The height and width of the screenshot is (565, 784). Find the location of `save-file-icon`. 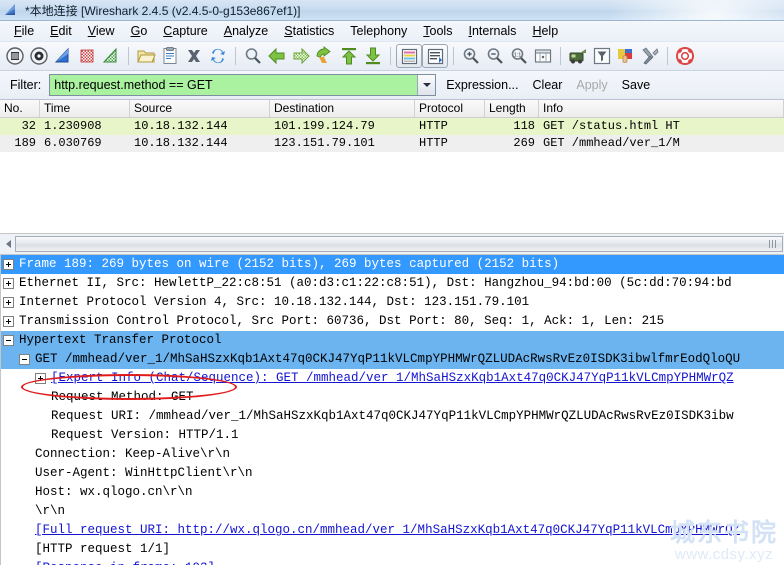

save-file-icon is located at coordinates (170, 56).